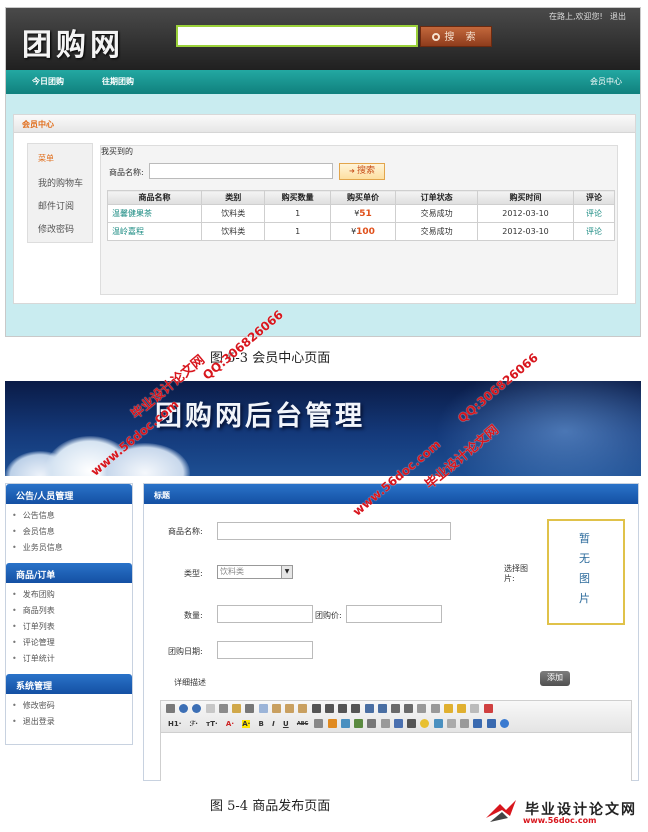 Image resolution: width=648 pixels, height=832 pixels. What do you see at coordinates (286, 572) in the screenshot?
I see `chevron-down-icon: ▼` at bounding box center [286, 572].